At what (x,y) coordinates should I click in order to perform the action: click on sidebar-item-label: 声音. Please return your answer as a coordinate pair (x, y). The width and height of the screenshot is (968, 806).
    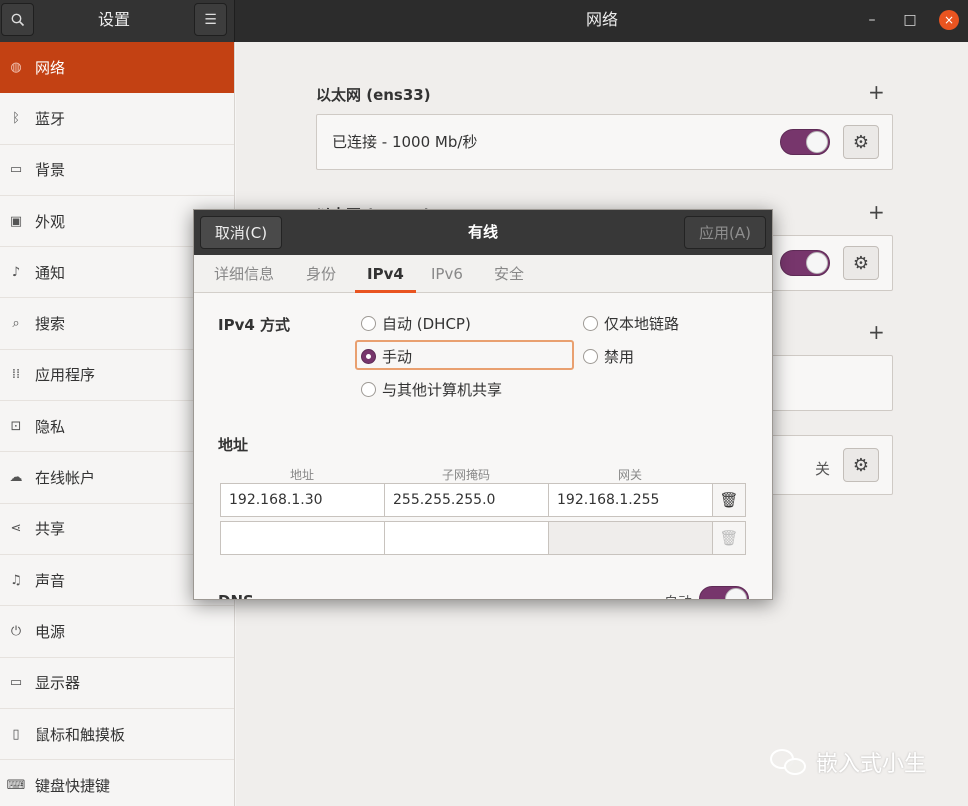
    Looking at the image, I should click on (50, 580).